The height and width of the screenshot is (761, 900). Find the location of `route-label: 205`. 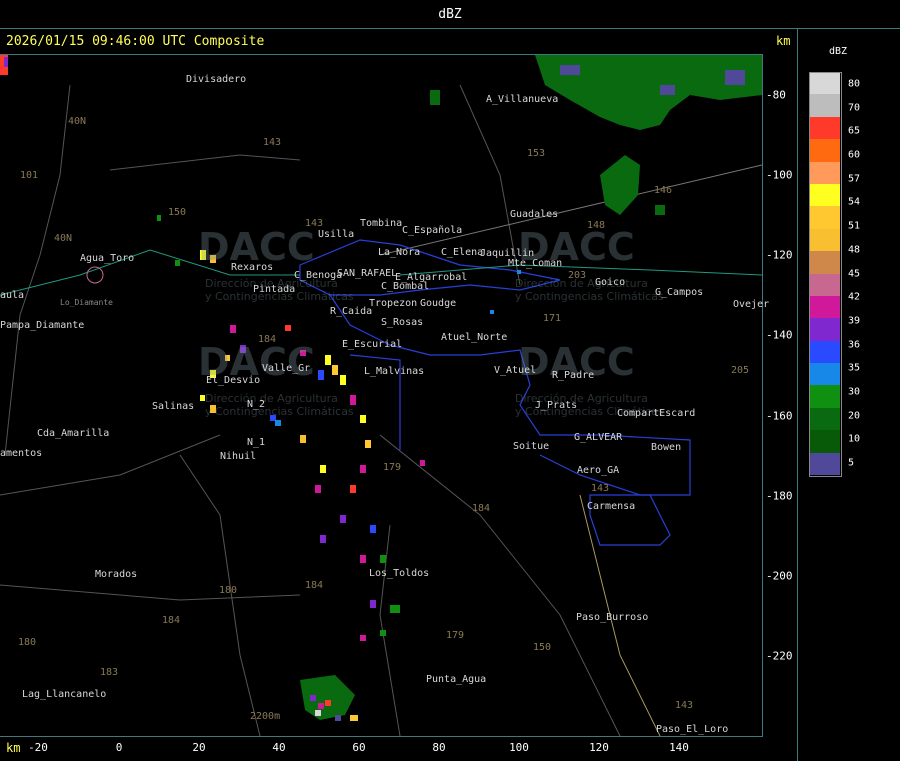

route-label: 205 is located at coordinates (740, 370).